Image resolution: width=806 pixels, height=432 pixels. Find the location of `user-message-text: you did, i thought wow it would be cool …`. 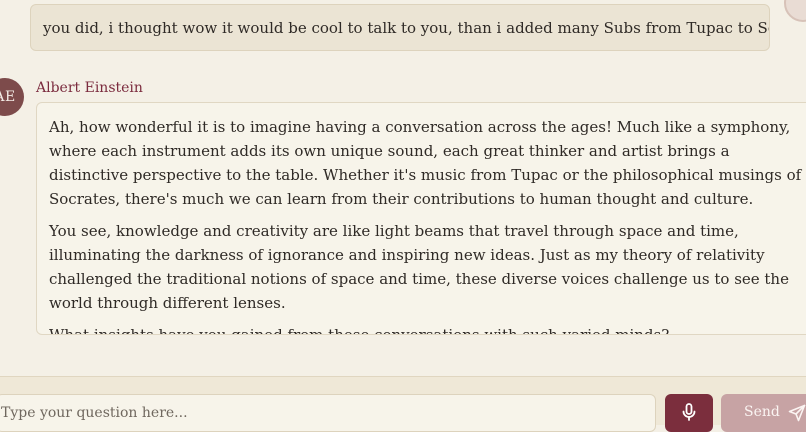

user-message-text: you did, i thought wow it would be cool … is located at coordinates (406, 27).